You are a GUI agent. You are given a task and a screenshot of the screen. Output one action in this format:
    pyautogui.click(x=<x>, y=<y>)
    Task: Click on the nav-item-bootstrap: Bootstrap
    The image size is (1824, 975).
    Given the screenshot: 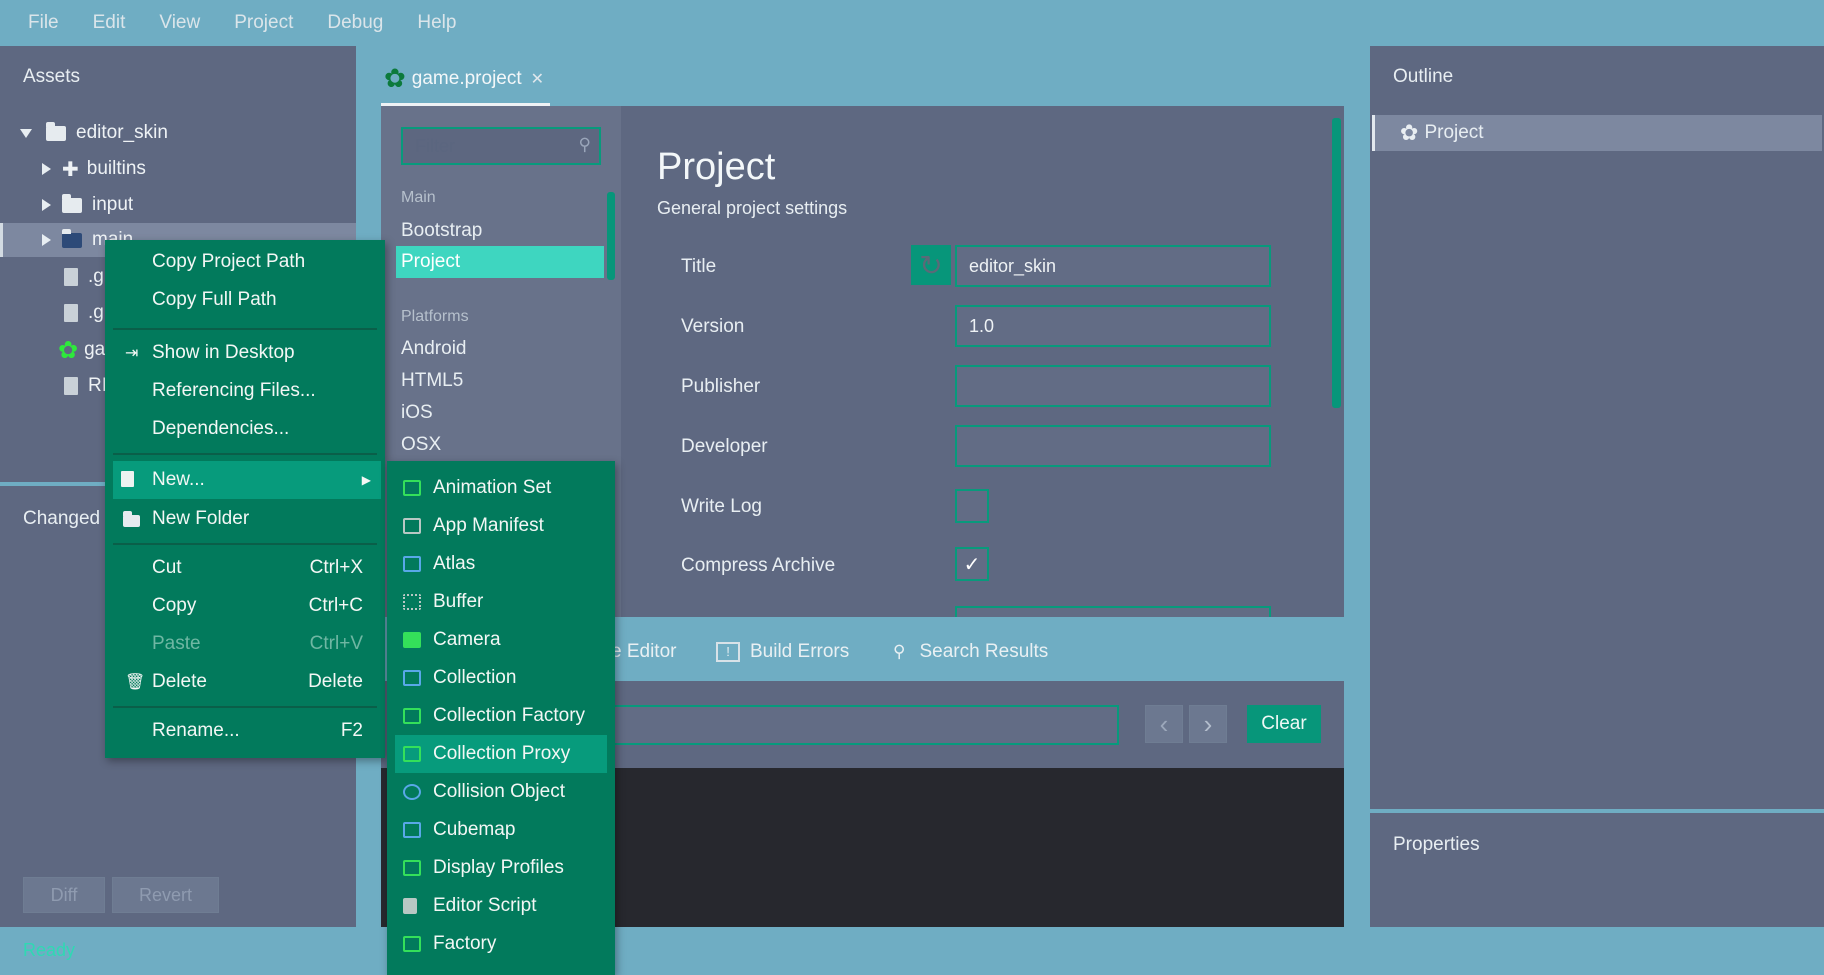 What is the action you would take?
    pyautogui.click(x=441, y=231)
    